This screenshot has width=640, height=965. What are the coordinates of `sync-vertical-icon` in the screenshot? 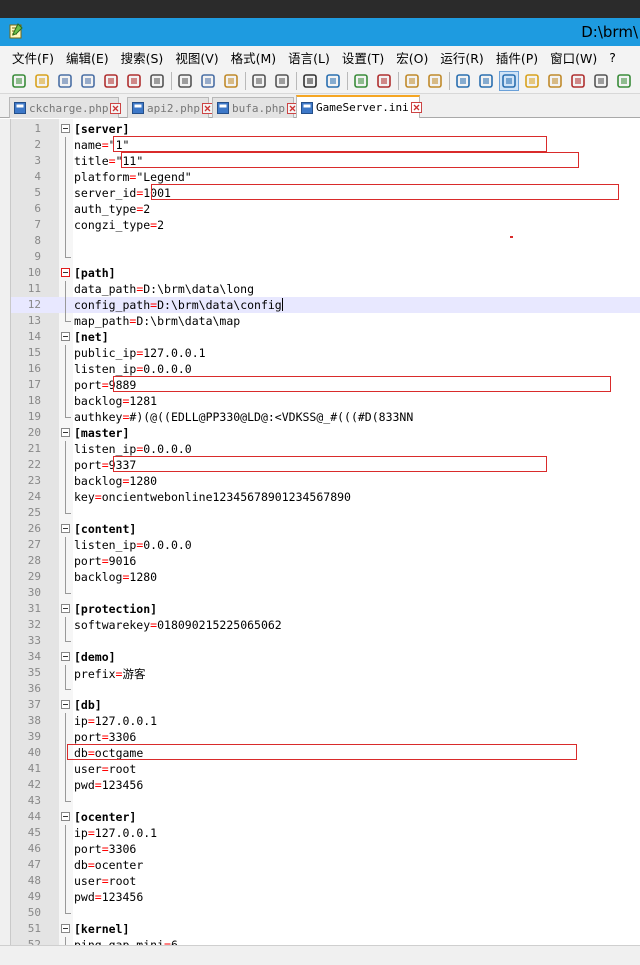 It's located at (412, 81).